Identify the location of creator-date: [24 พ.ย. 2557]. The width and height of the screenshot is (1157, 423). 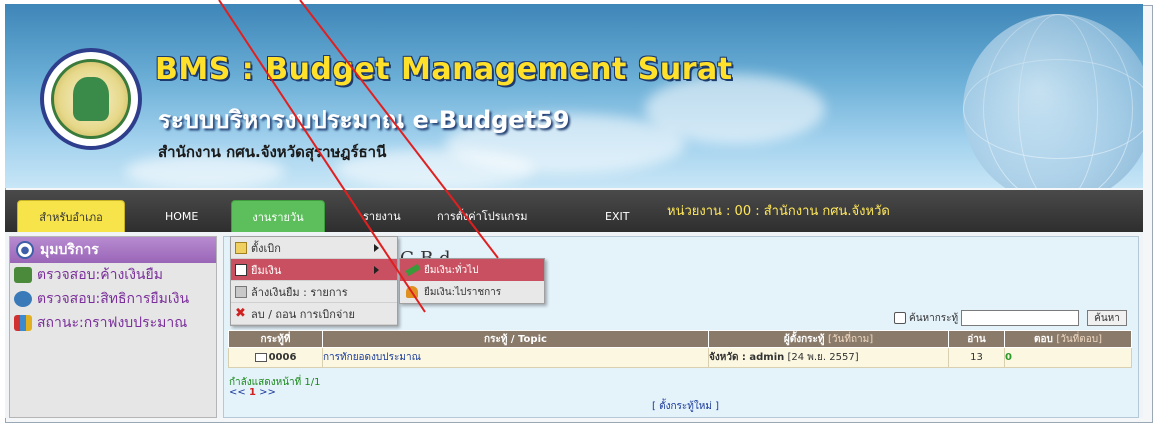
(823, 357).